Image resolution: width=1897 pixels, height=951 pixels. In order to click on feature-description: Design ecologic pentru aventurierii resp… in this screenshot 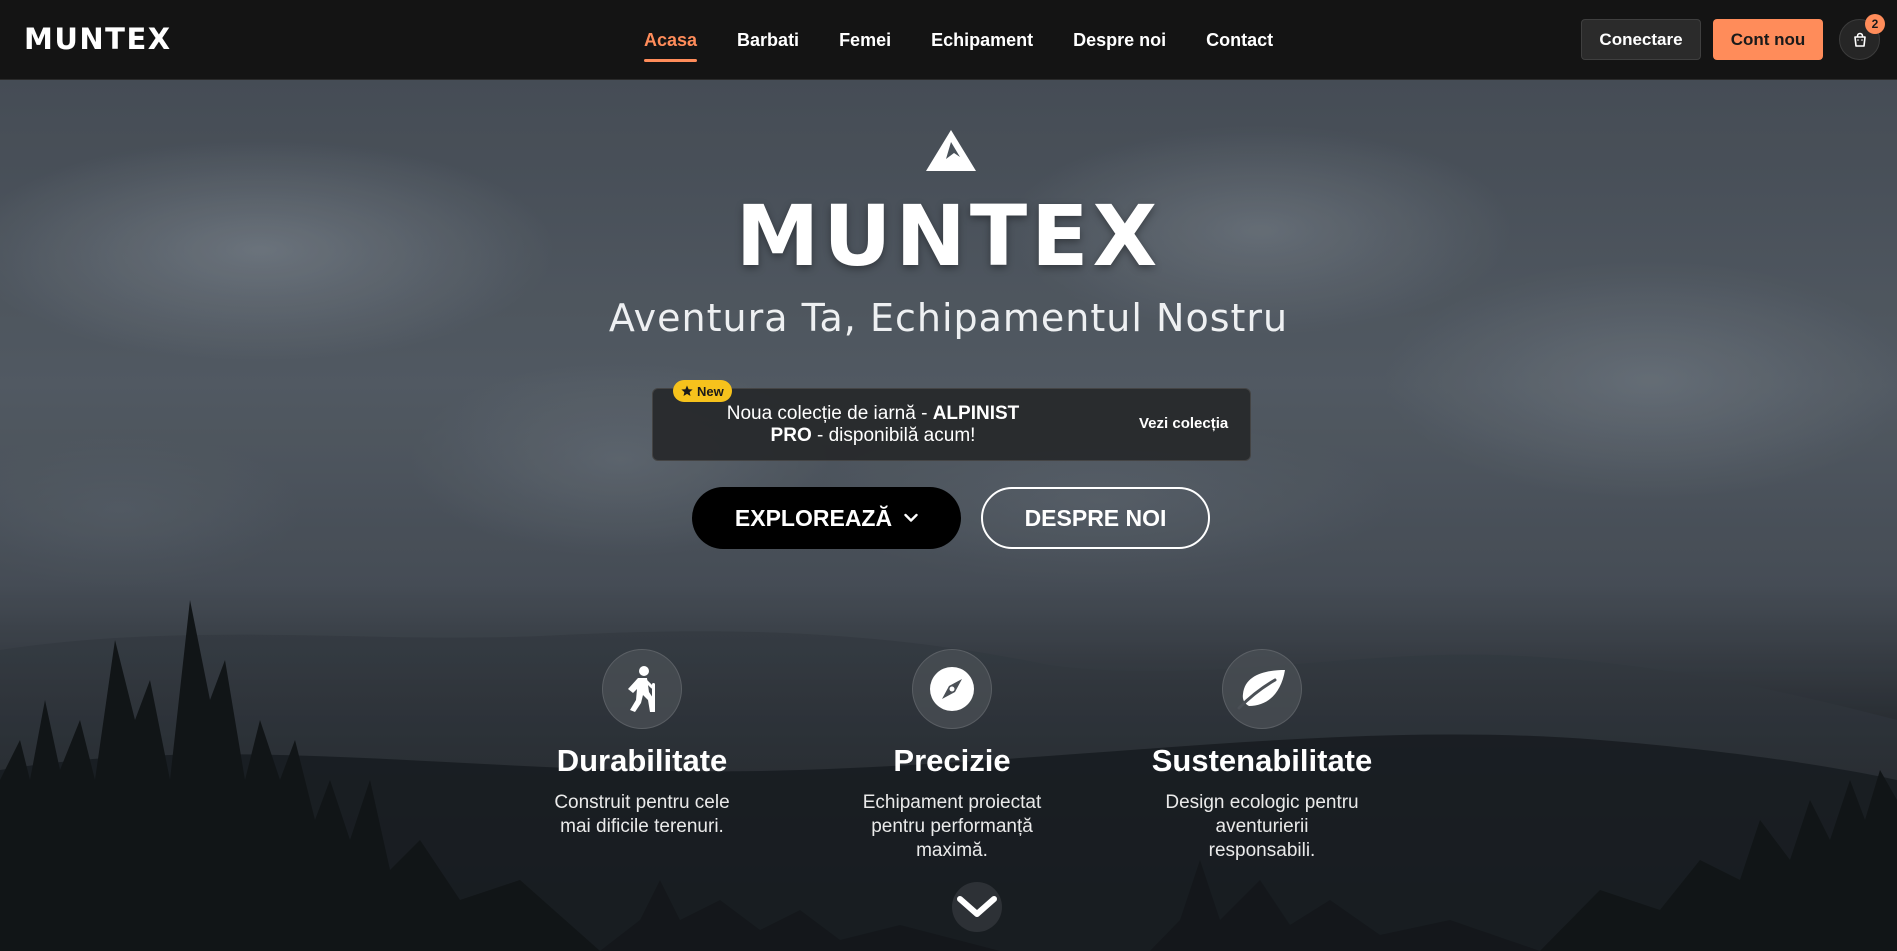, I will do `click(1262, 826)`.